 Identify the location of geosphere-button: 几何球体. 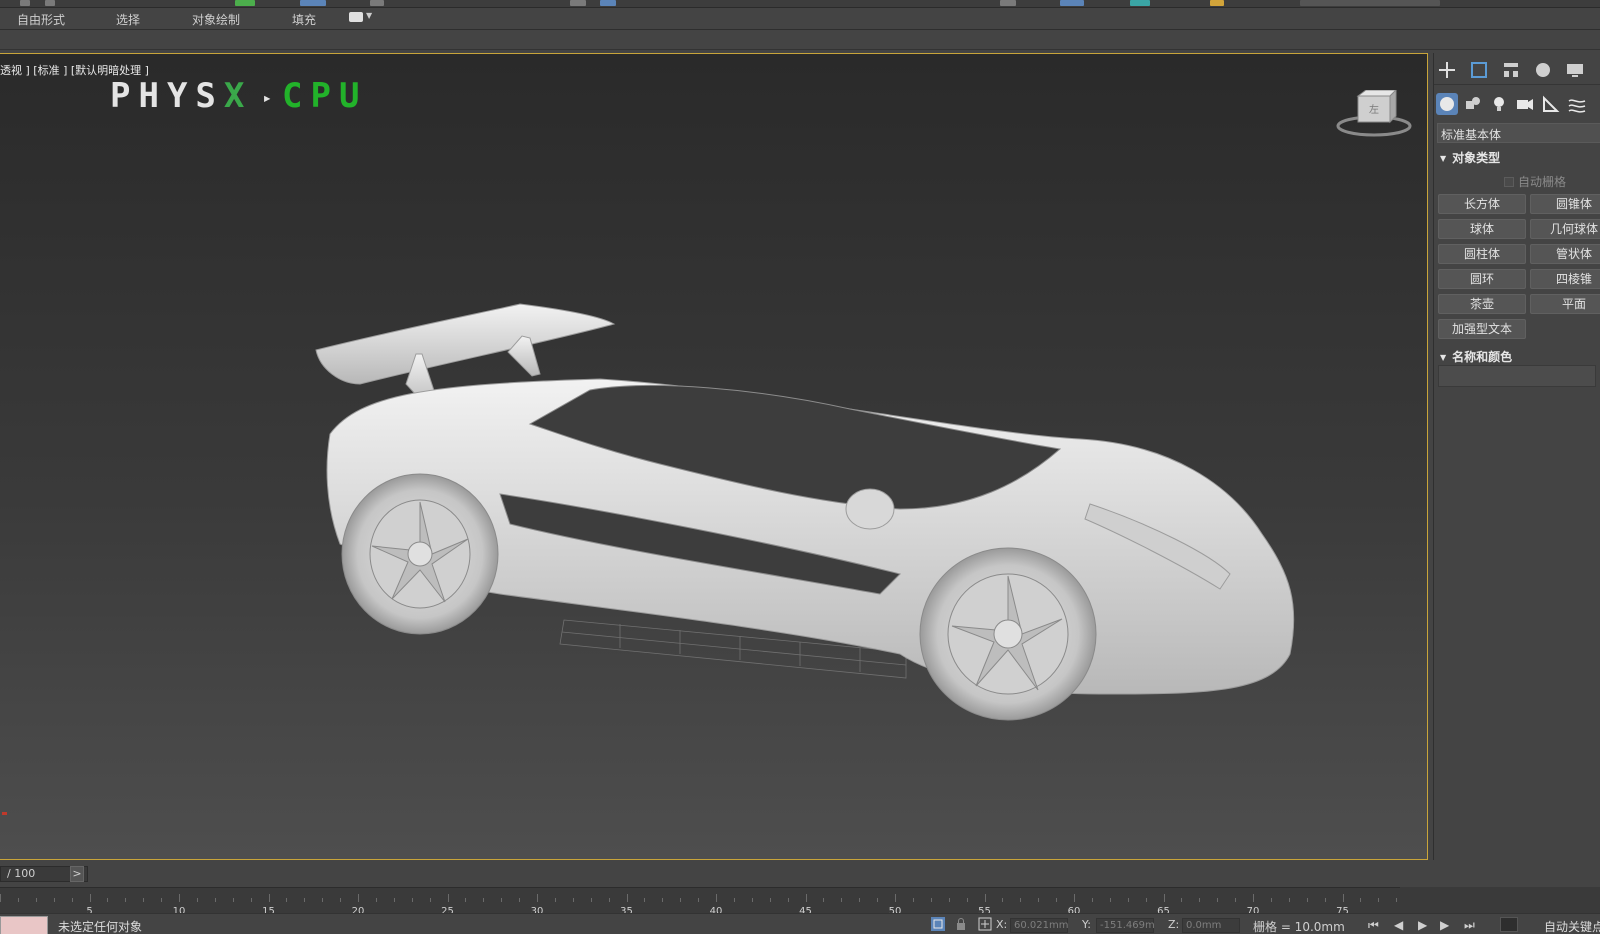
(1565, 229).